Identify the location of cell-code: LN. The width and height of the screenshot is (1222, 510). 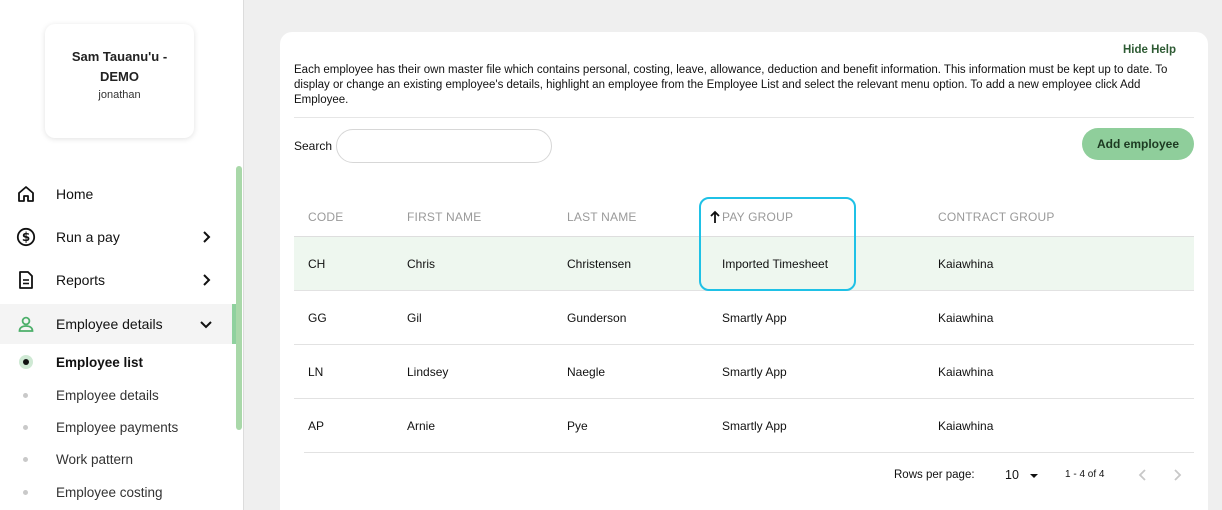
(316, 372).